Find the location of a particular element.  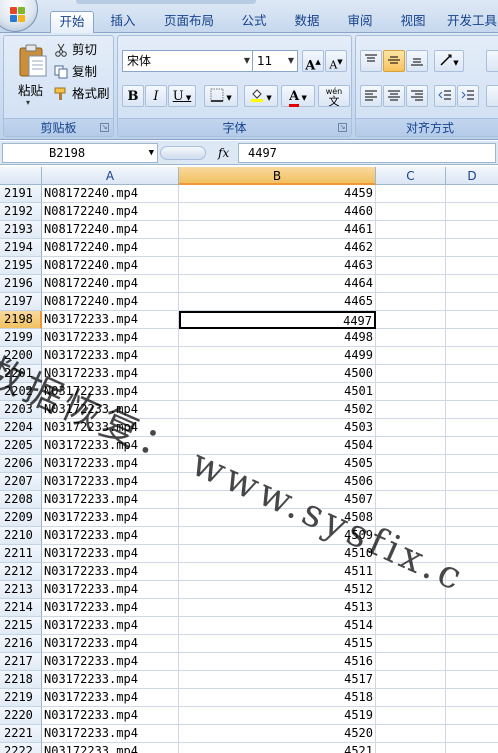

row-header: 2217 is located at coordinates (21, 662).